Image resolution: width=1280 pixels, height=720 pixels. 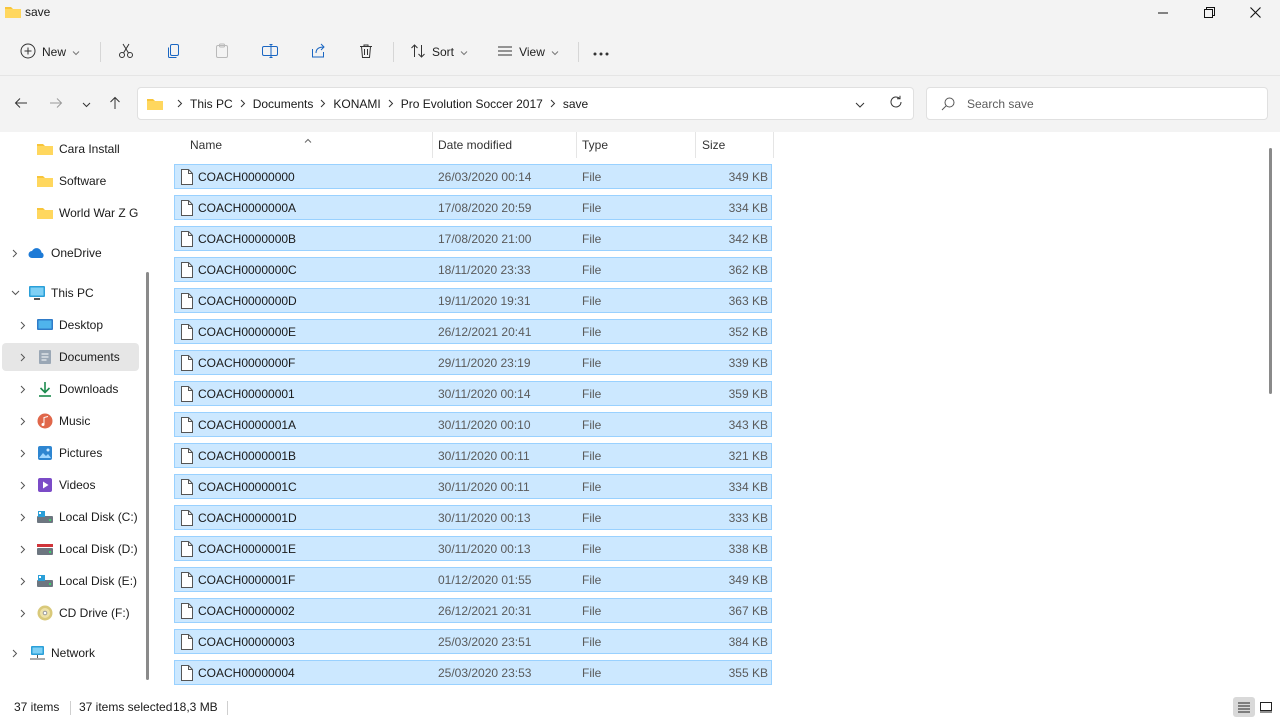 What do you see at coordinates (318, 52) in the screenshot?
I see `share-button` at bounding box center [318, 52].